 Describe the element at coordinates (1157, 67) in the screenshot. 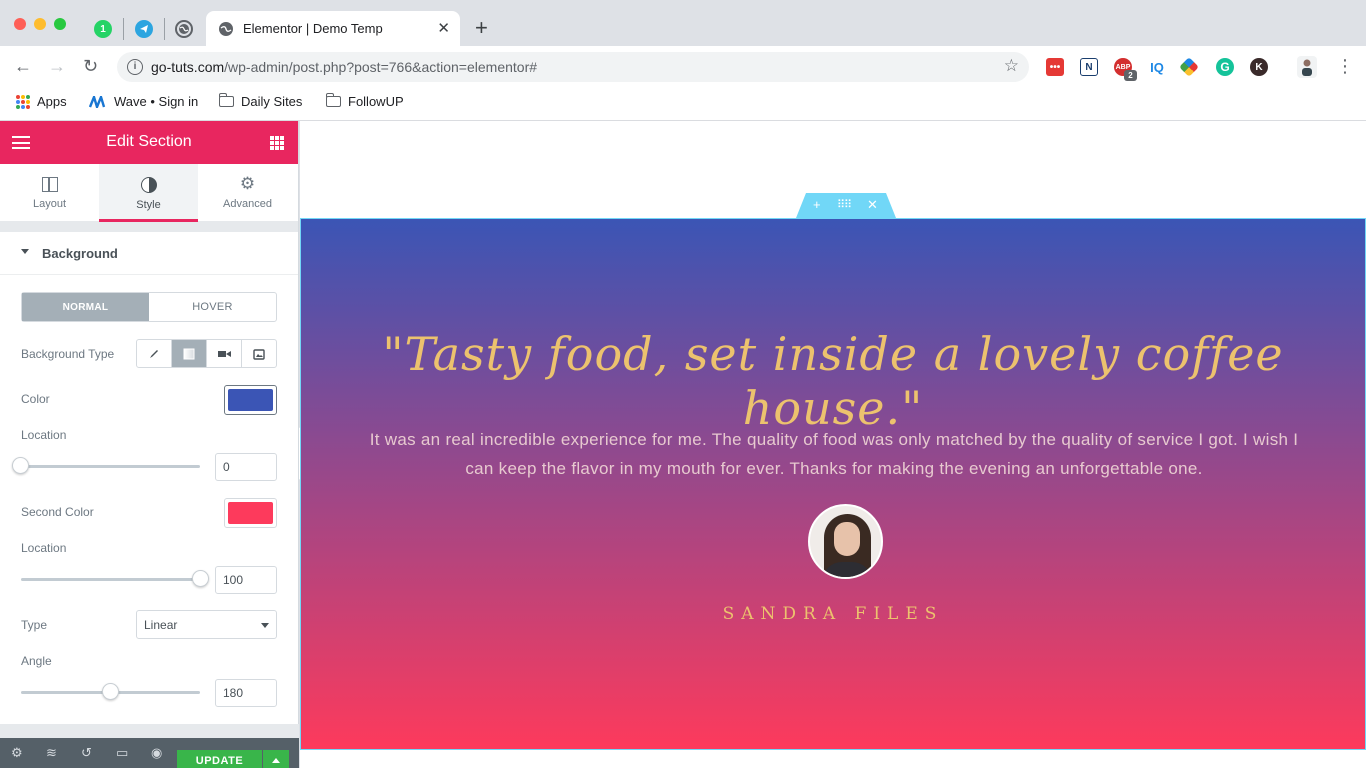

I see `iq-extension-icon: IQ` at that location.